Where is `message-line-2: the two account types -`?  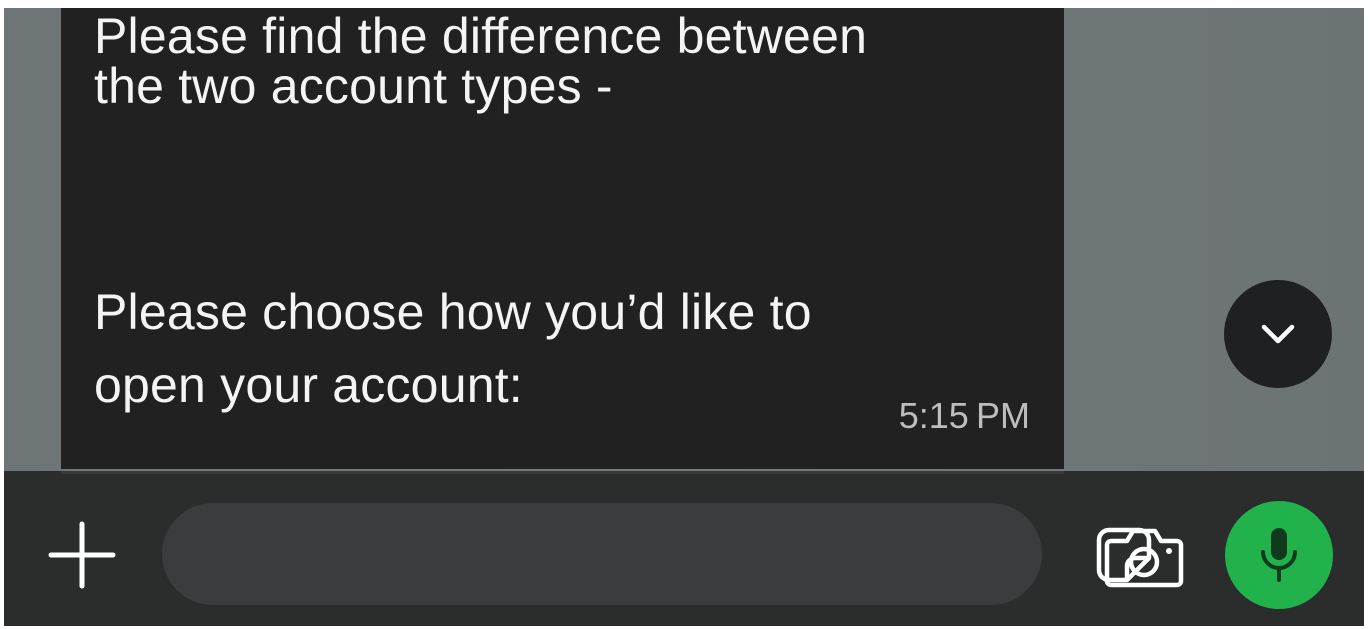
message-line-2: the two account types - is located at coordinates (353, 86).